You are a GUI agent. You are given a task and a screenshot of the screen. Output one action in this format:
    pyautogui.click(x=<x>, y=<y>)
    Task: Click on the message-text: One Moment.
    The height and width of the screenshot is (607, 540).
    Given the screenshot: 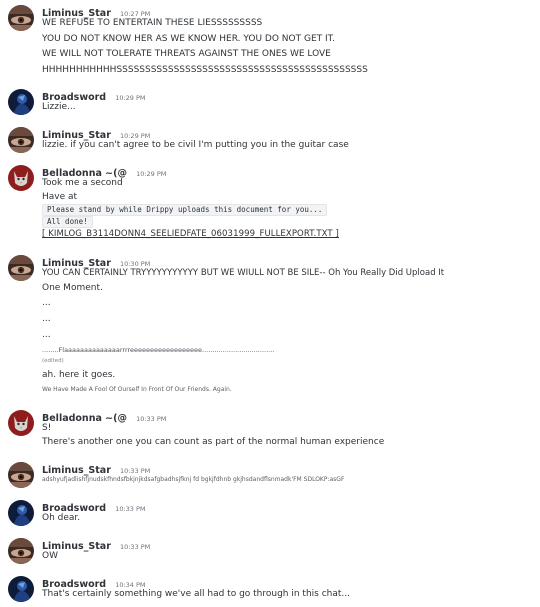 What is the action you would take?
    pyautogui.click(x=72, y=288)
    